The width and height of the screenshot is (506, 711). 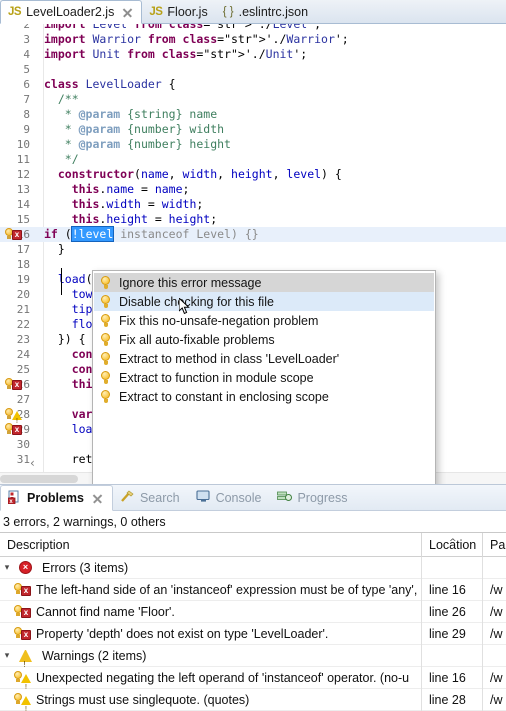 I want to click on panel-tab-search: Search, so click(x=151, y=497).